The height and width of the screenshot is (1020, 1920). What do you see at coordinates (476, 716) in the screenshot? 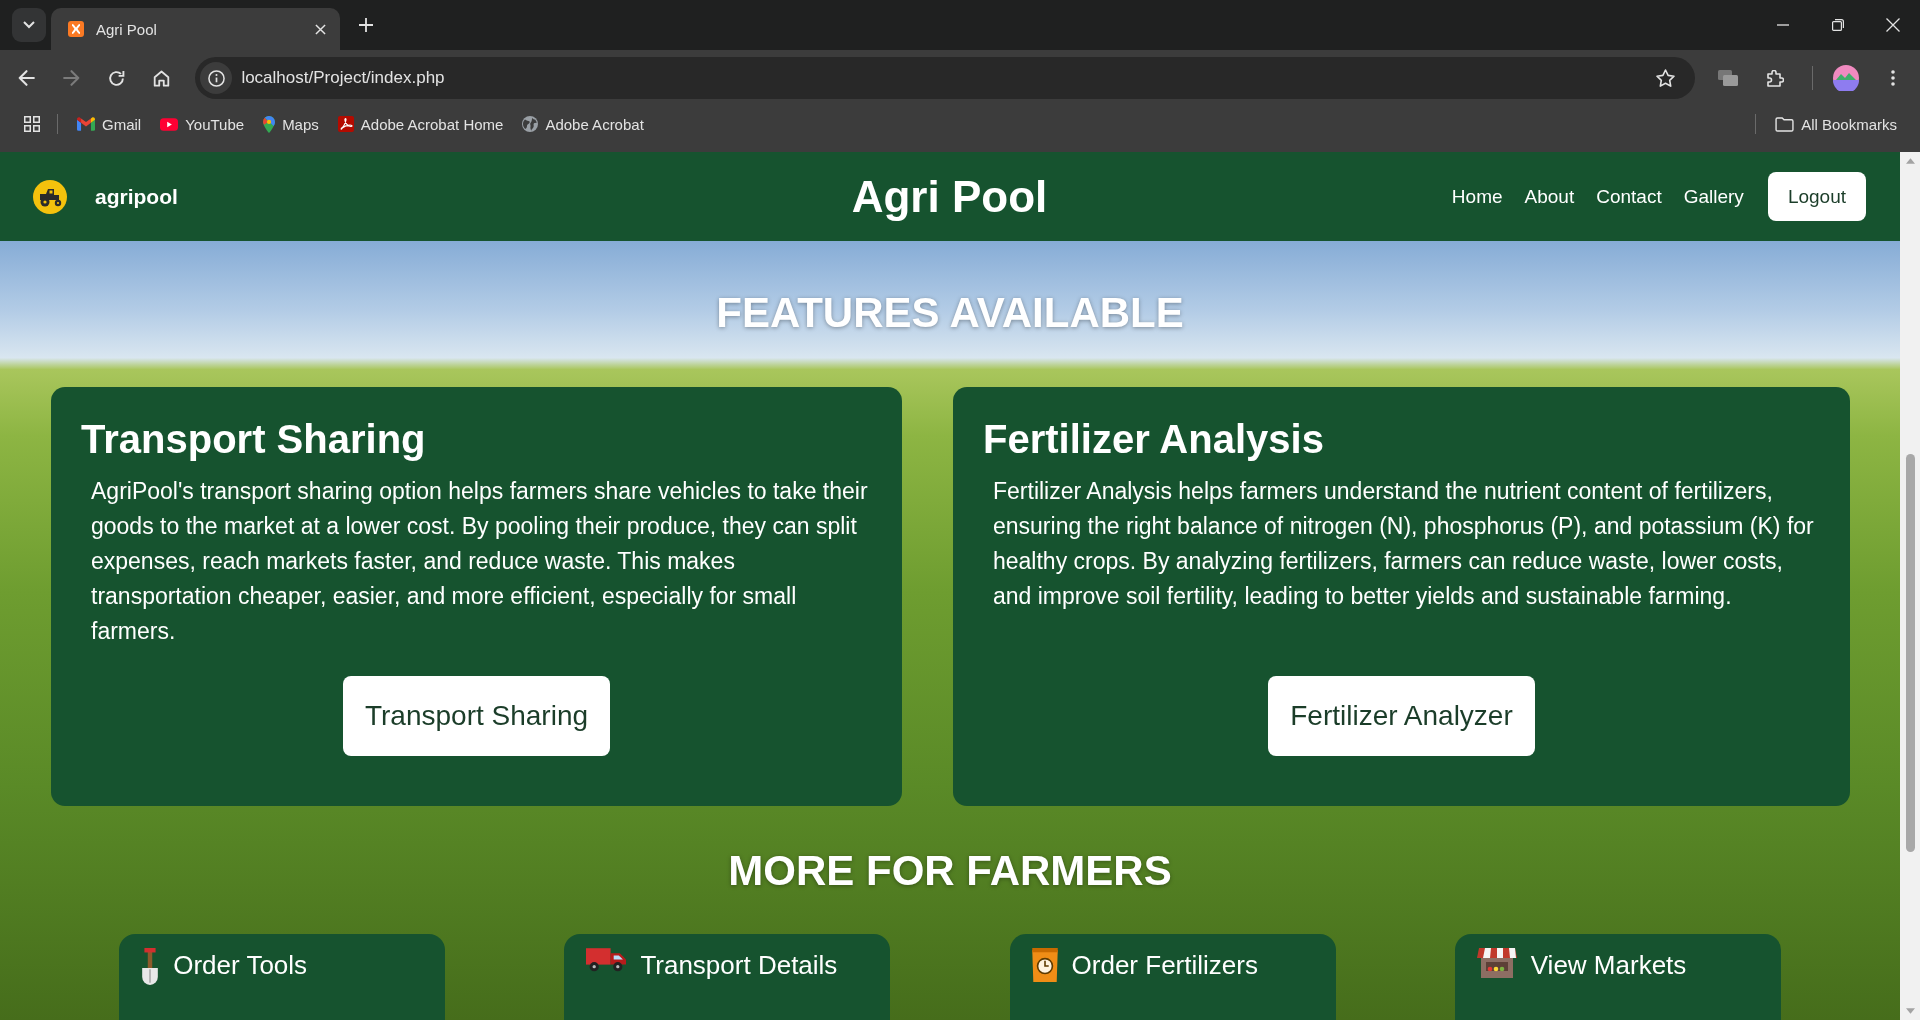
I see `feature-button: Transport Sharing` at bounding box center [476, 716].